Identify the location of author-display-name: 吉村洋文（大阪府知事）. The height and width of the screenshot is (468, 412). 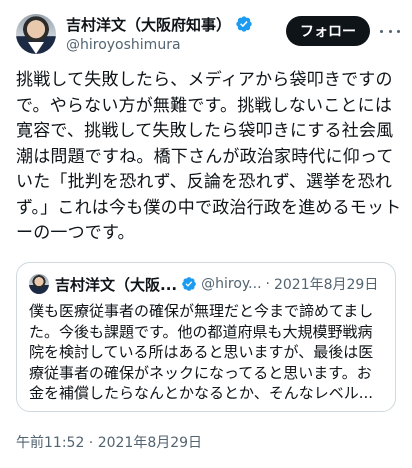
(148, 24).